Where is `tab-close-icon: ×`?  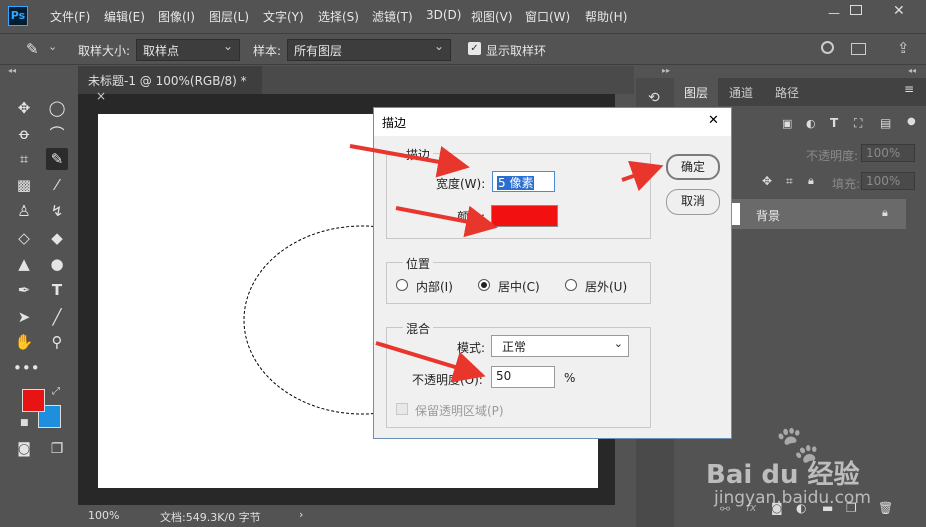 tab-close-icon: × is located at coordinates (101, 96).